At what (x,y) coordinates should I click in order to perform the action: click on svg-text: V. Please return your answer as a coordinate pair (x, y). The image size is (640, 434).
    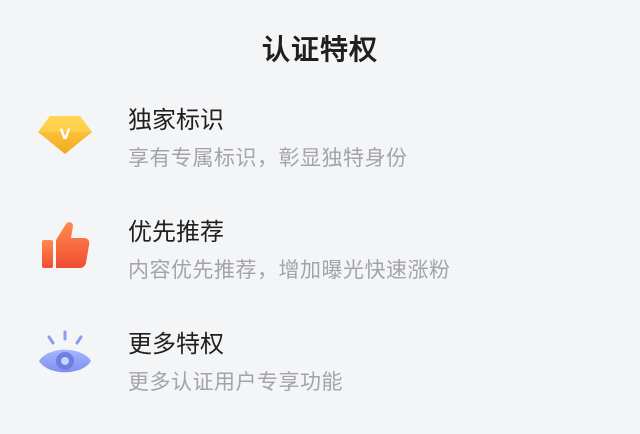
    Looking at the image, I should click on (65, 135).